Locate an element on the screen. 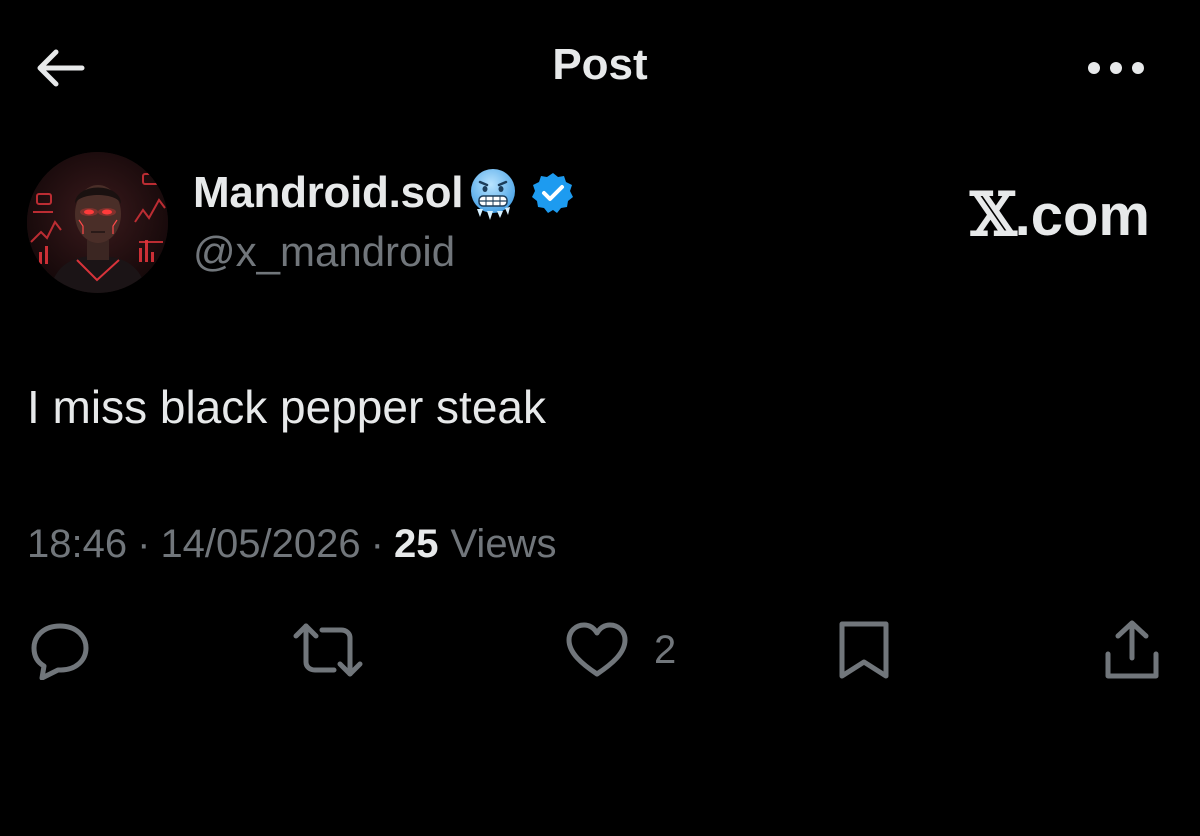  reply-icon is located at coordinates (60, 651).